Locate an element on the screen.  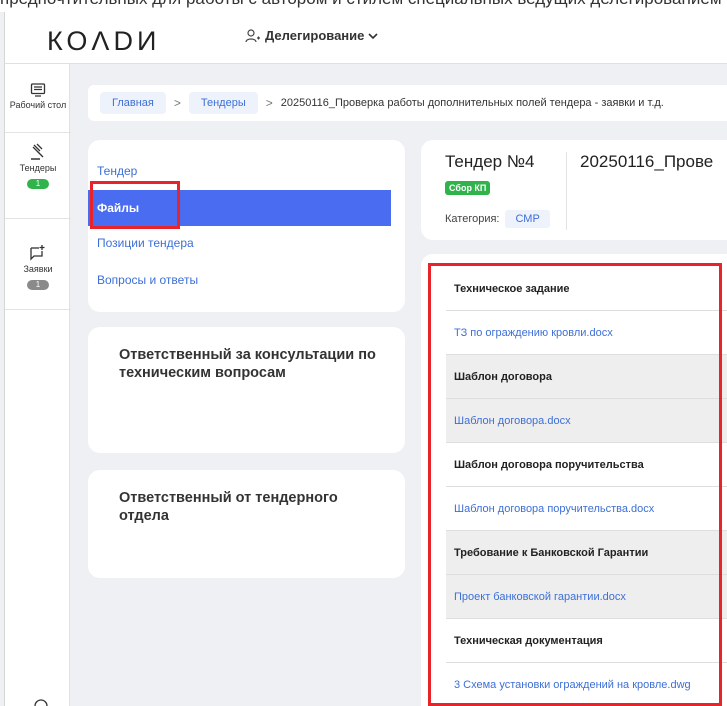
tender-dept-responsible-title: Ответственный от тендерного отдела is located at coordinates (228, 507).